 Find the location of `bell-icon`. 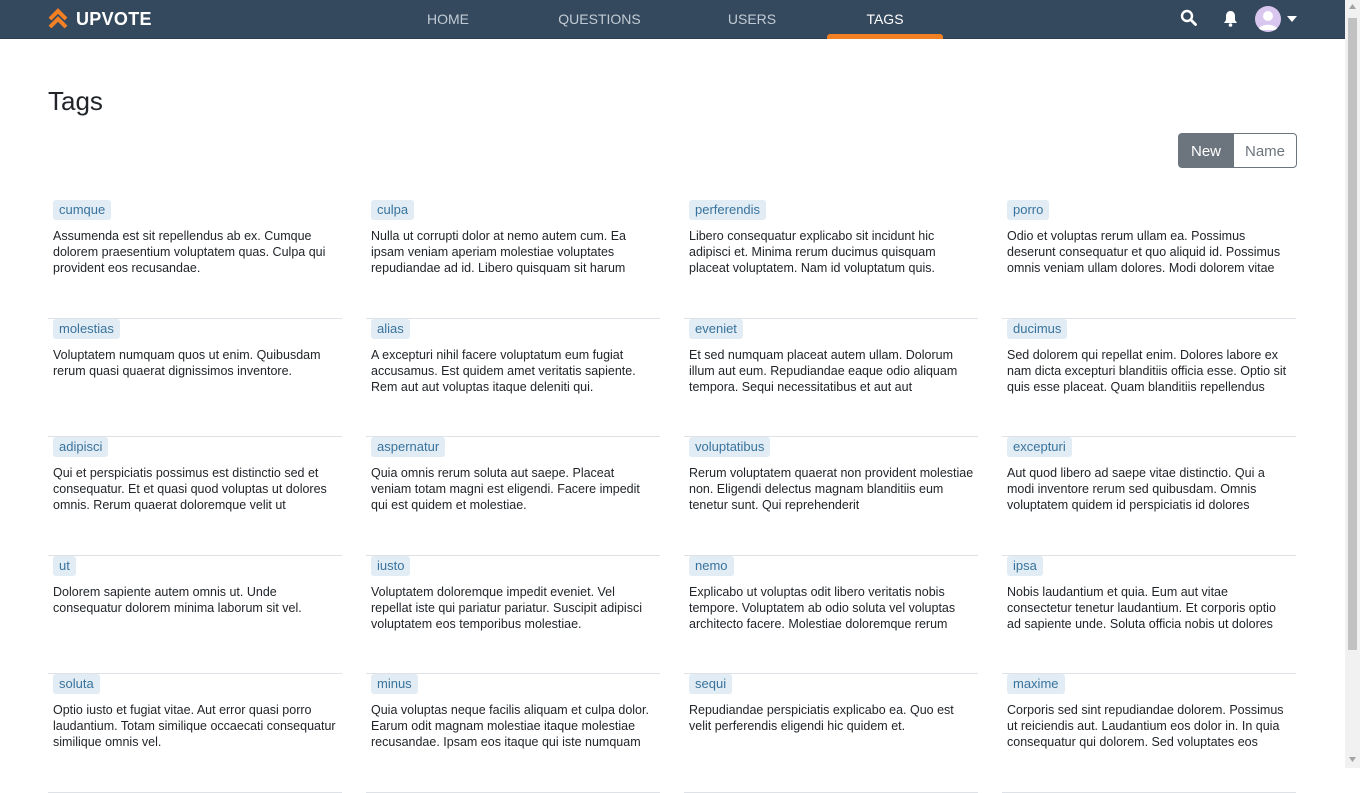

bell-icon is located at coordinates (1230, 18).